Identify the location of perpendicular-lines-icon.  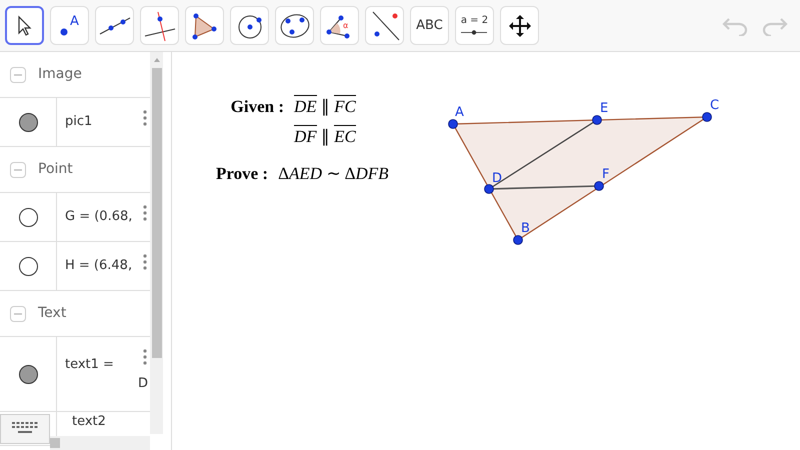
(159, 26).